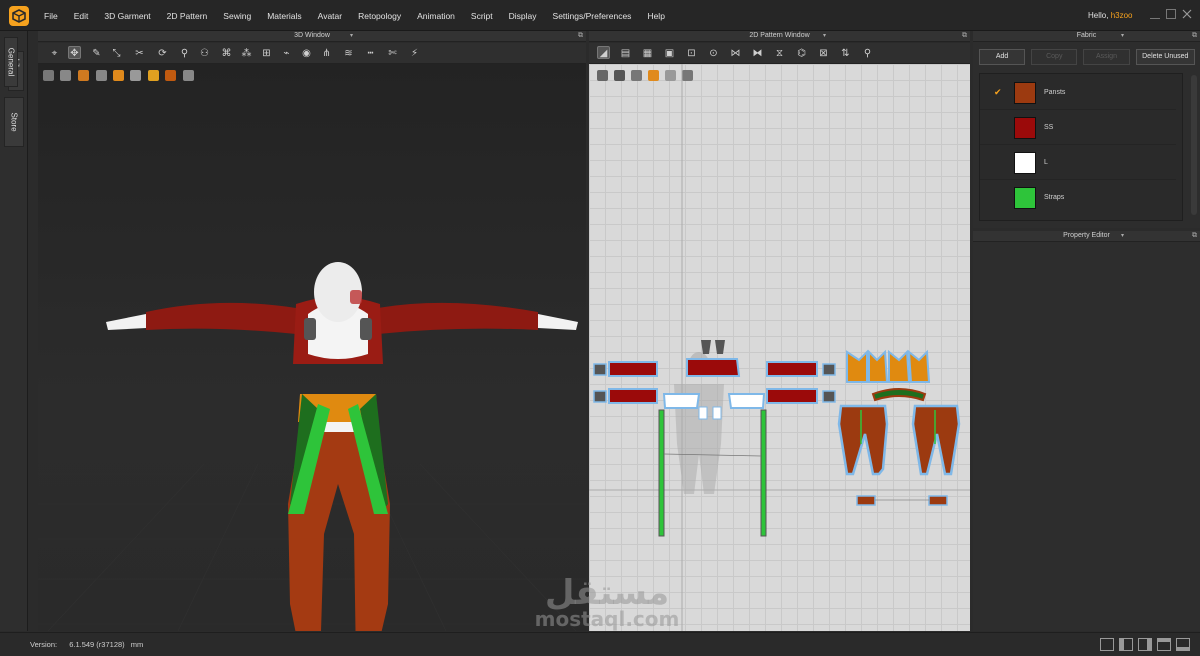  What do you see at coordinates (1055, 92) in the screenshot?
I see `fabric-name: Pansts` at bounding box center [1055, 92].